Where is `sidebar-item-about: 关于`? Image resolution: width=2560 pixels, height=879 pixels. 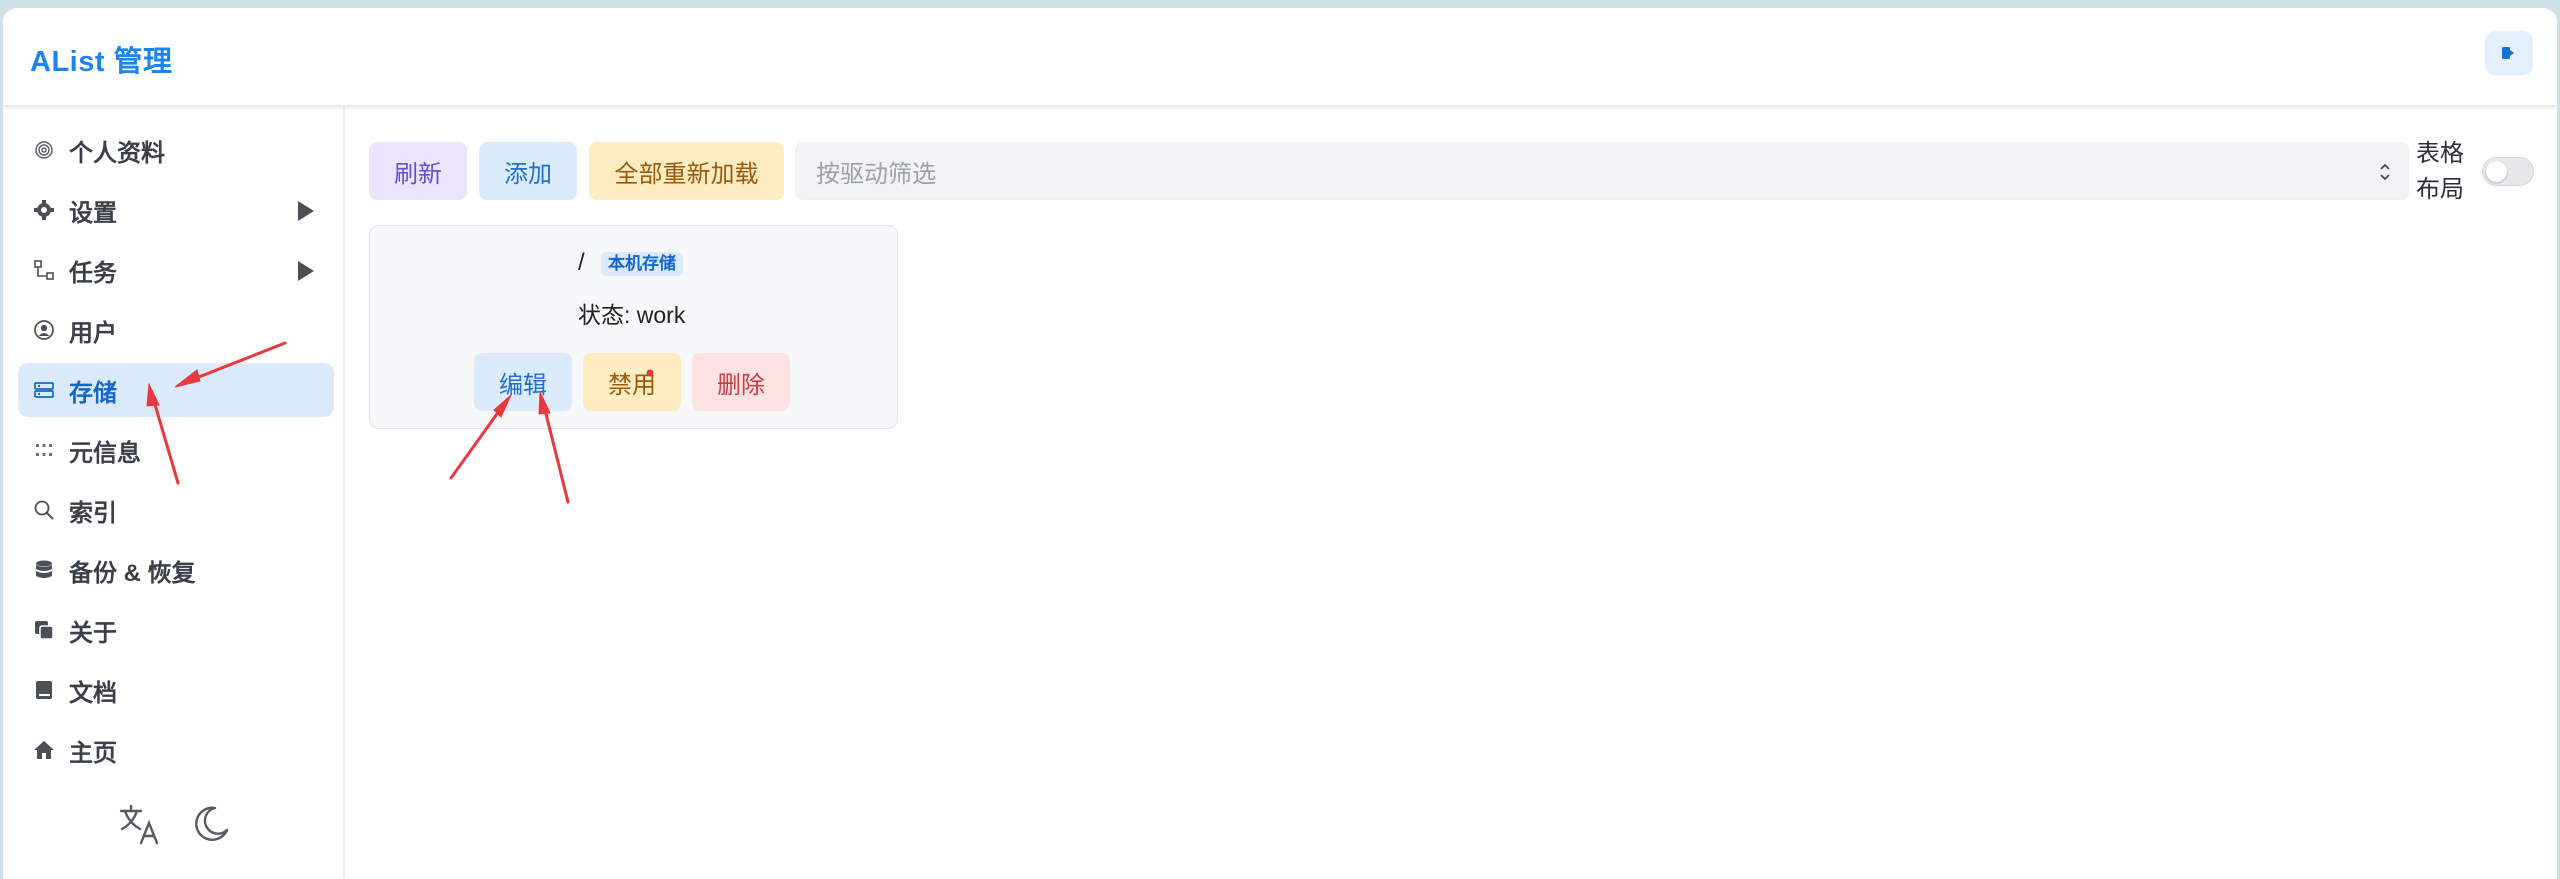
sidebar-item-about: 关于 is located at coordinates (176, 630).